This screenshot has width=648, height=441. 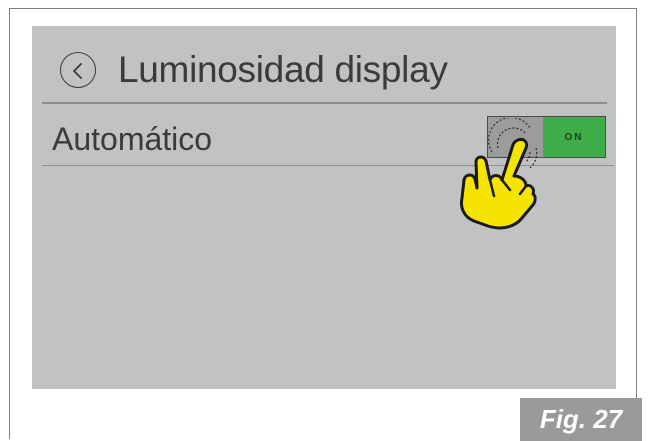 What do you see at coordinates (499, 174) in the screenshot?
I see `tap-hand-icon` at bounding box center [499, 174].